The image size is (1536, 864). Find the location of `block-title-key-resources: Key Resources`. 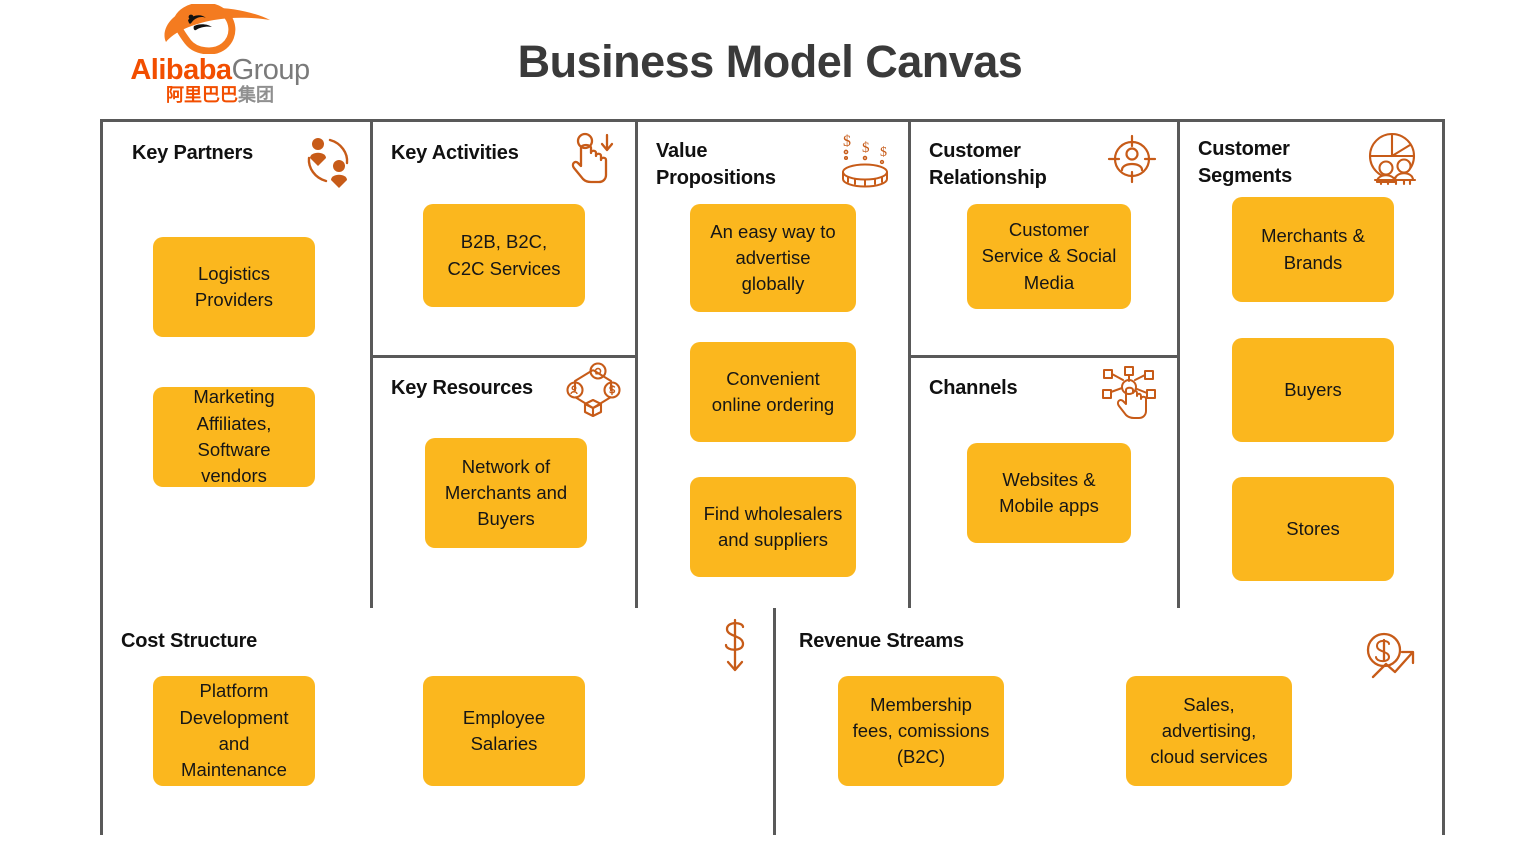

block-title-key-resources: Key Resources is located at coordinates (462, 388).